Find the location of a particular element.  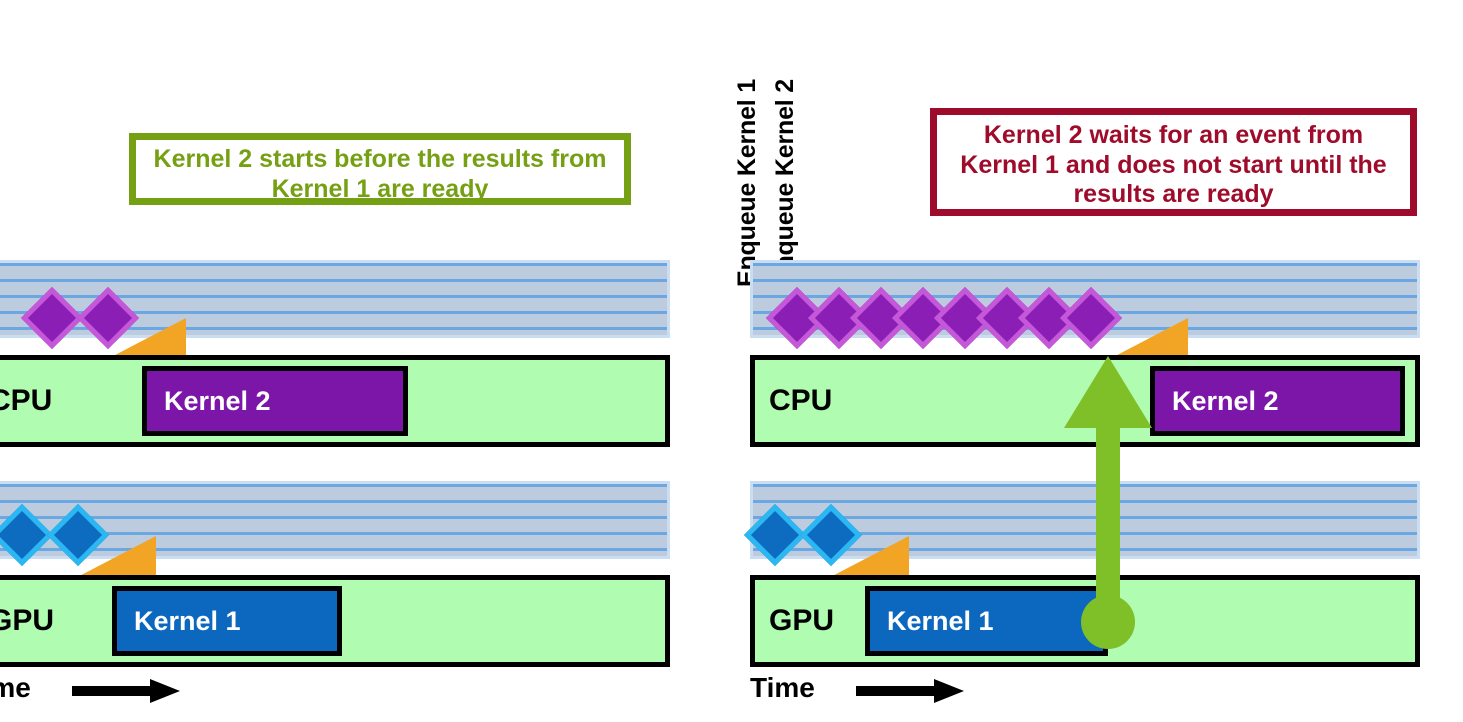

callout-line-1: Kernel 2 waits for an event from is located at coordinates (1173, 135).